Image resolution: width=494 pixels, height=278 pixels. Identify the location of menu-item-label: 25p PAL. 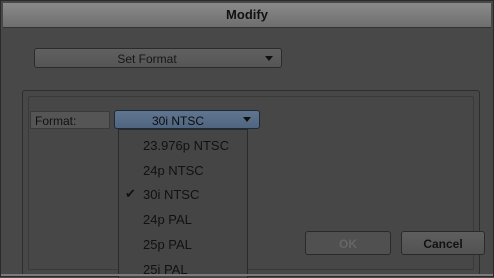
(167, 244).